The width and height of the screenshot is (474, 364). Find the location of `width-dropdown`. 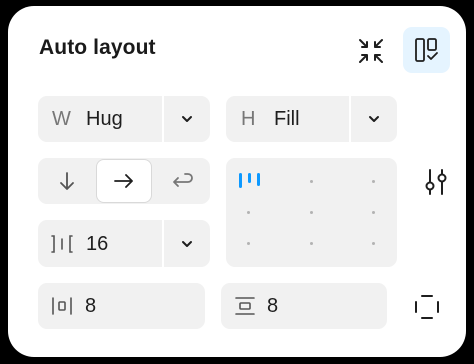

width-dropdown is located at coordinates (187, 119).